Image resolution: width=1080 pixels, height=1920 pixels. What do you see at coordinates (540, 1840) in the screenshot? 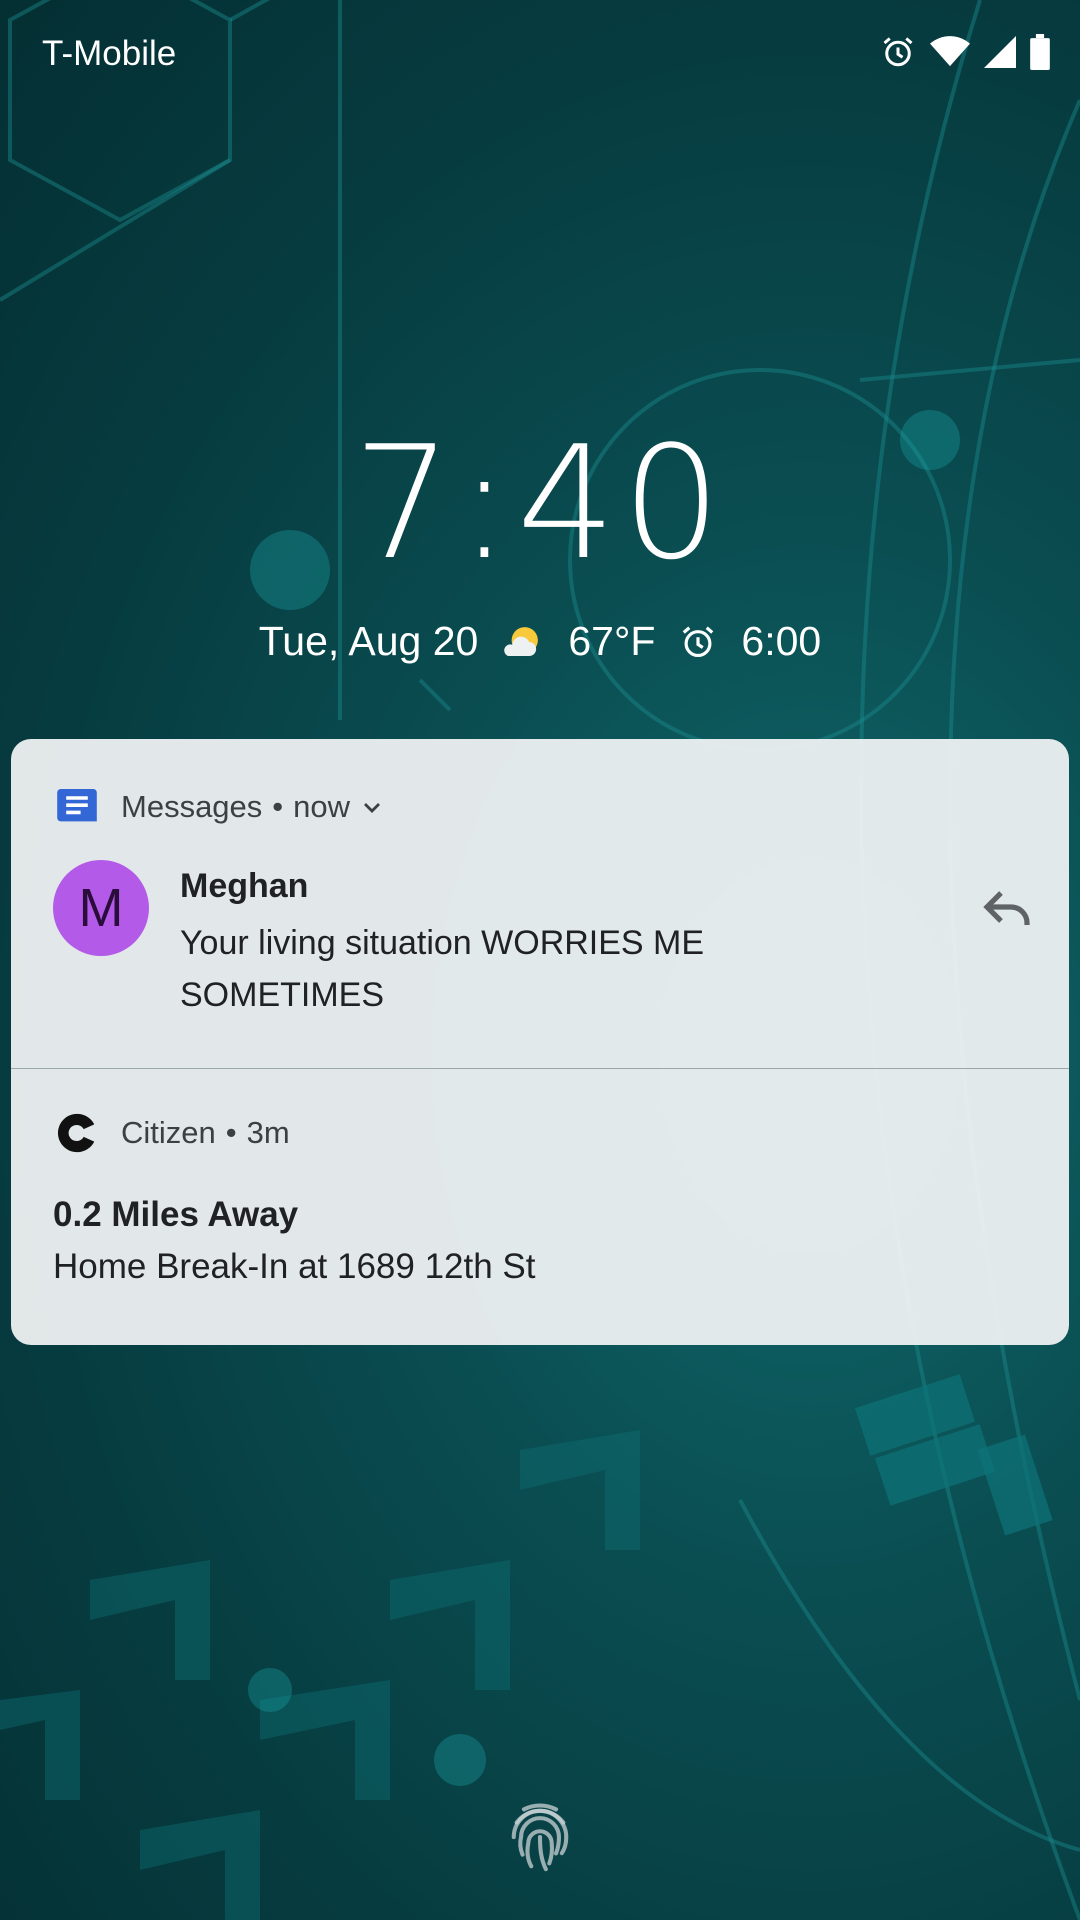
I see `fingerprint-icon` at bounding box center [540, 1840].